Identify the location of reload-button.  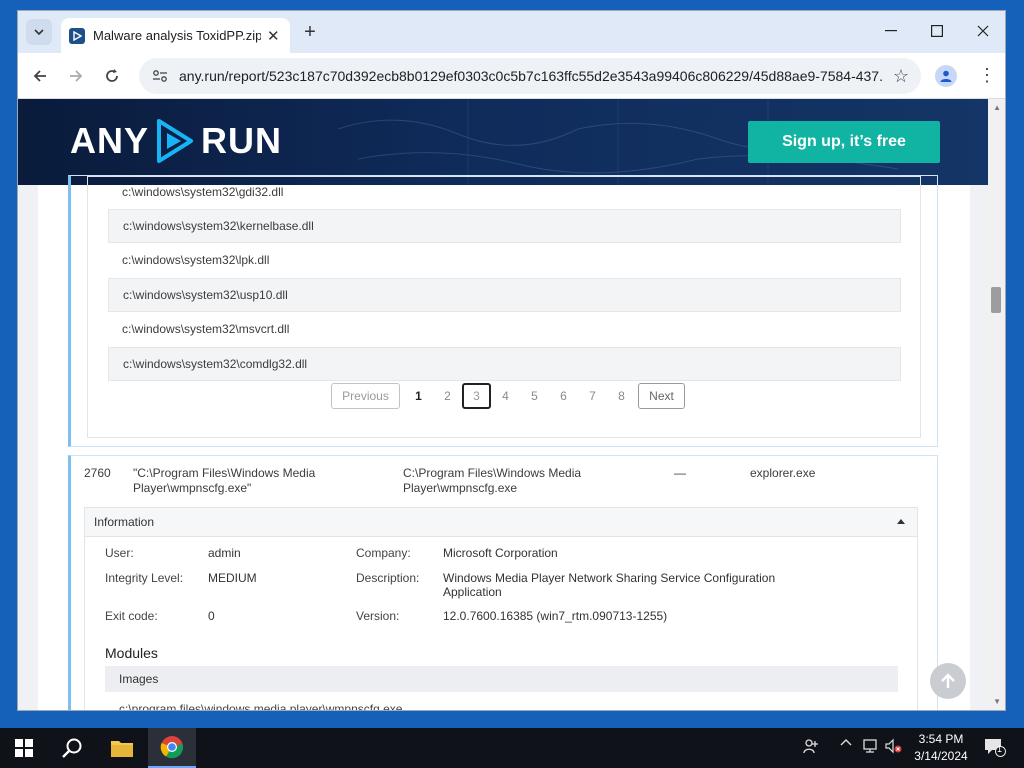
(112, 76).